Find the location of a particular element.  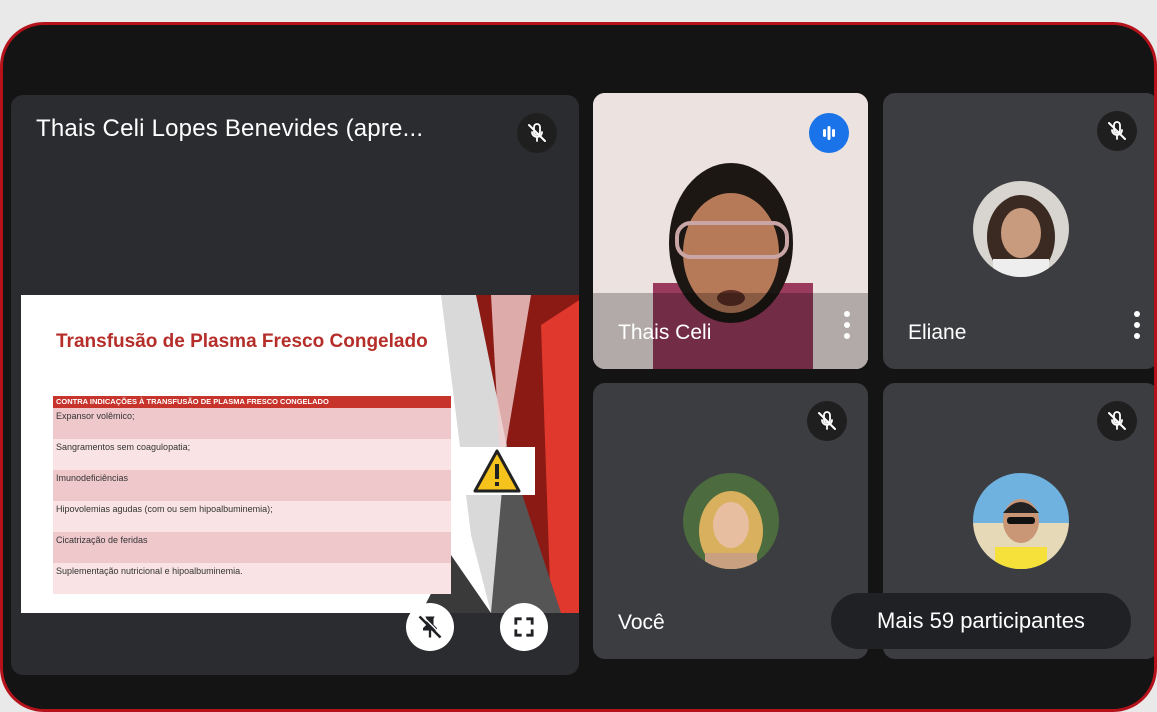

more-participants-button: Mais 59 participantes is located at coordinates (981, 621).